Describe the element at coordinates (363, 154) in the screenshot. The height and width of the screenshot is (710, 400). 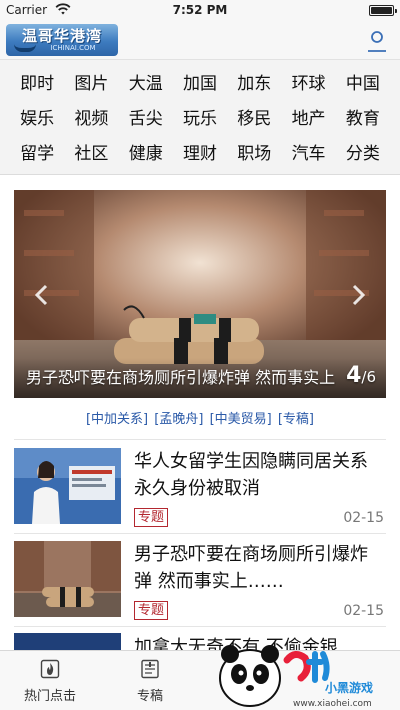
I see `category-item: 分类` at that location.